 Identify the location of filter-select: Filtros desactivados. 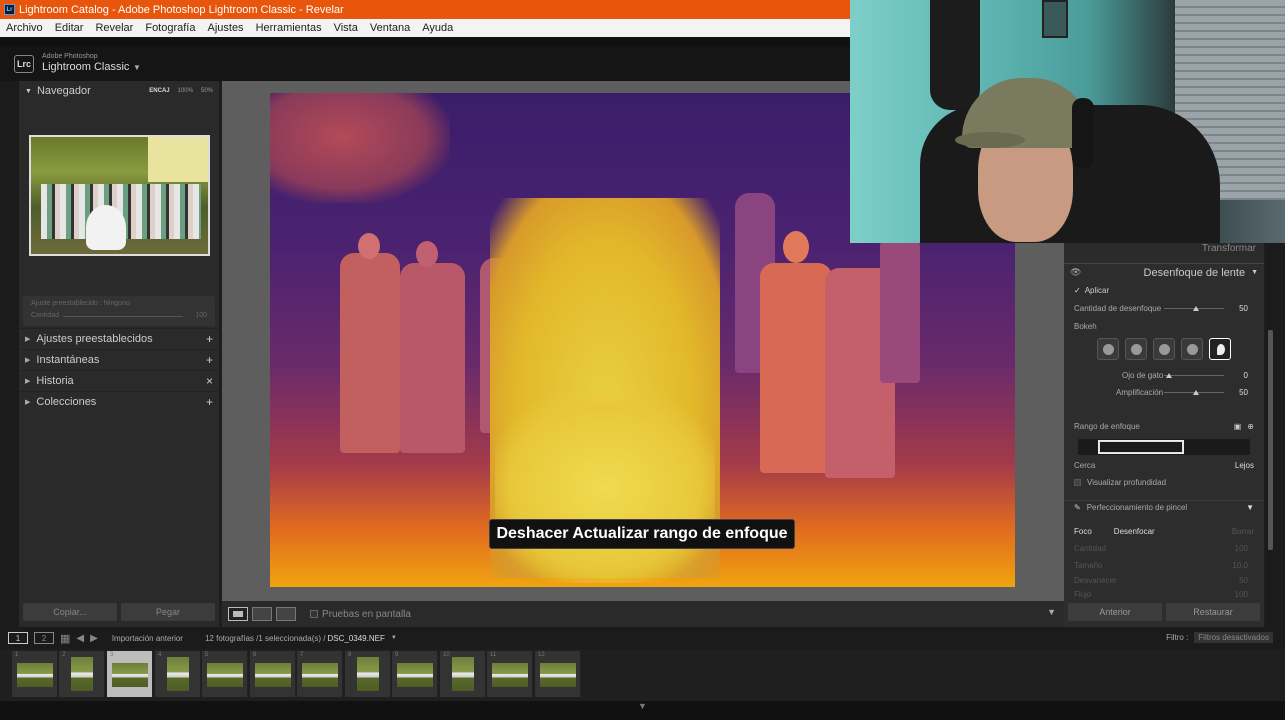
(1233, 637).